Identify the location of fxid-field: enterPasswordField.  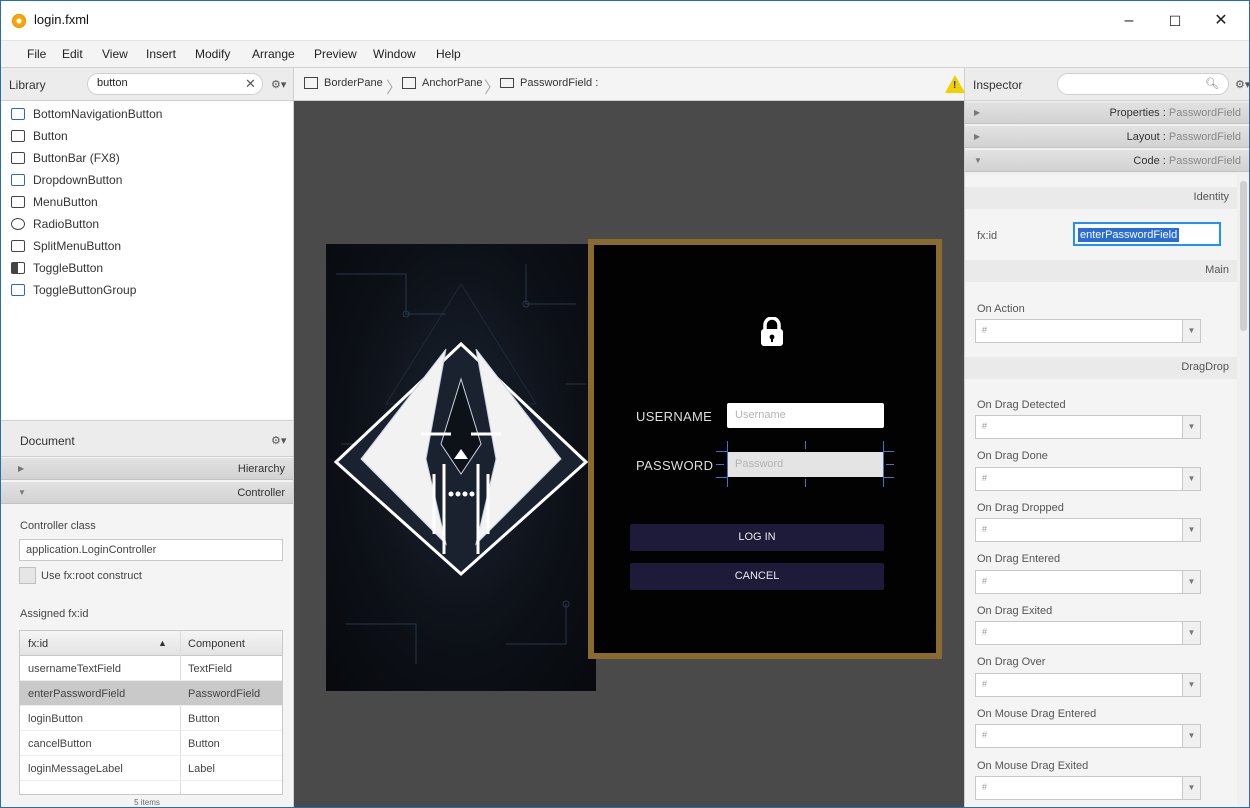
(1147, 234).